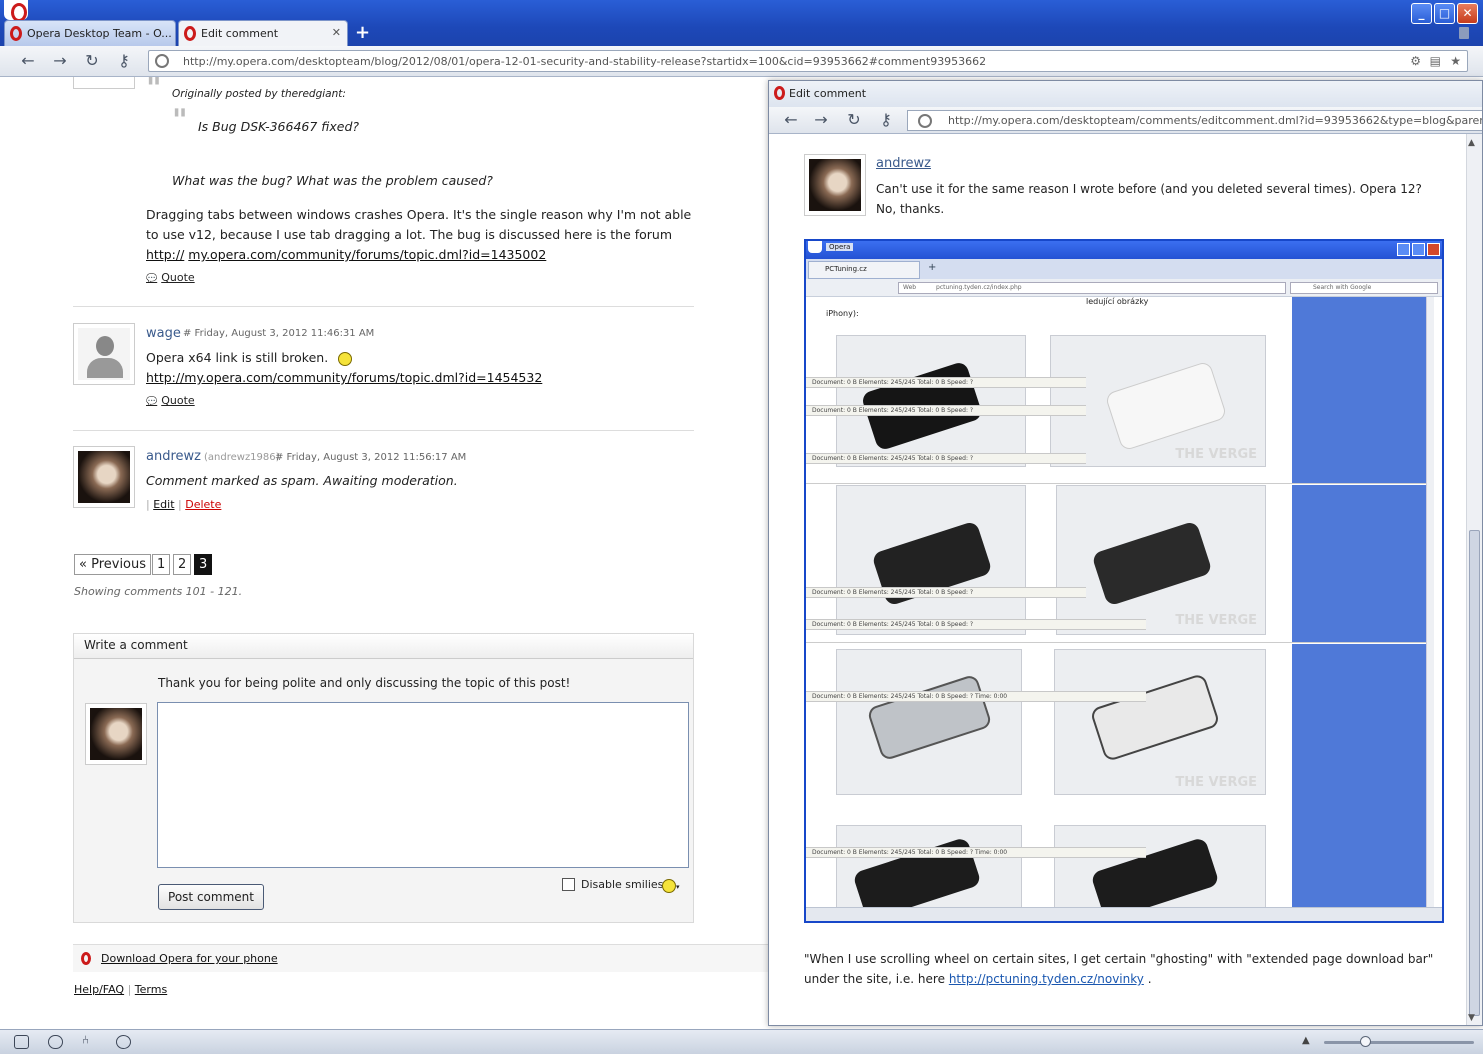 Image resolution: width=1483 pixels, height=1054 pixels. Describe the element at coordinates (1455, 61) in the screenshot. I see `bookmark-star-icon: ★` at that location.